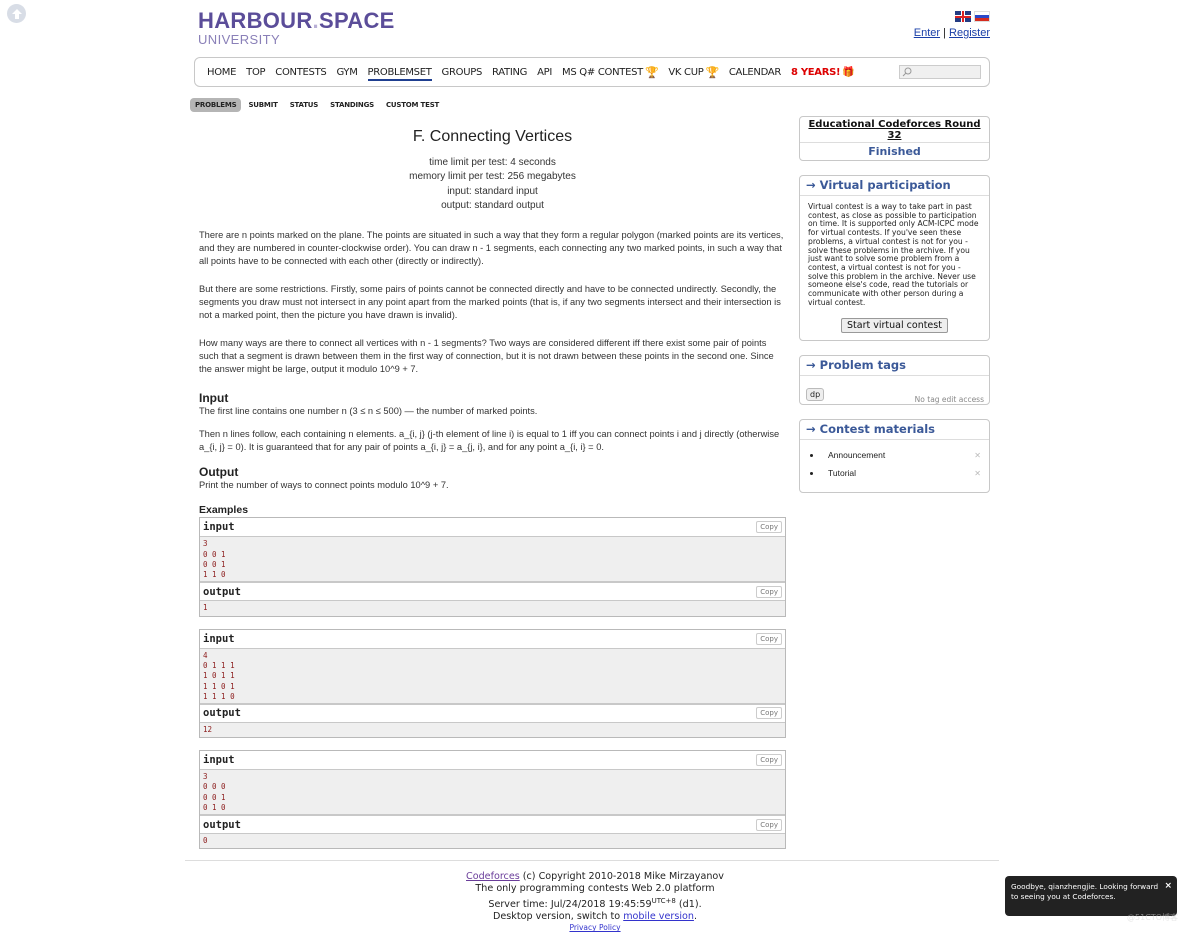  What do you see at coordinates (492, 676) in the screenshot?
I see `example-input: 4 0 1 1 1 1 0 1 1 1 1 0 1 1 1 1 0` at bounding box center [492, 676].